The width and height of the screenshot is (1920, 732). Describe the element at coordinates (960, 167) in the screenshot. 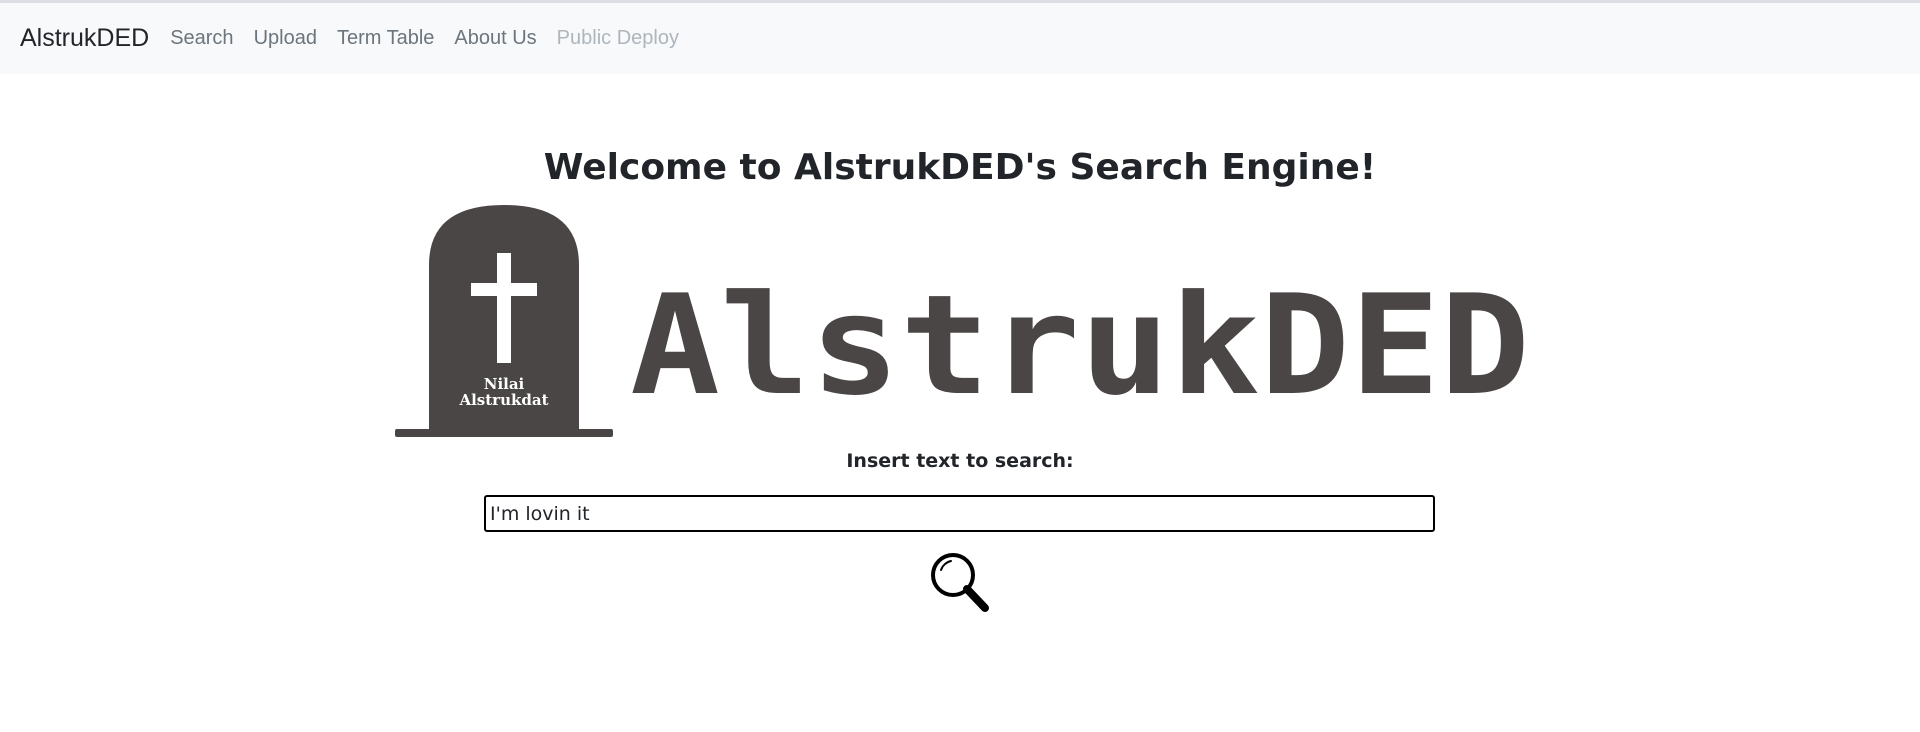

I see `page-title: Welcome to AlstrukDED's Search Engine!` at that location.